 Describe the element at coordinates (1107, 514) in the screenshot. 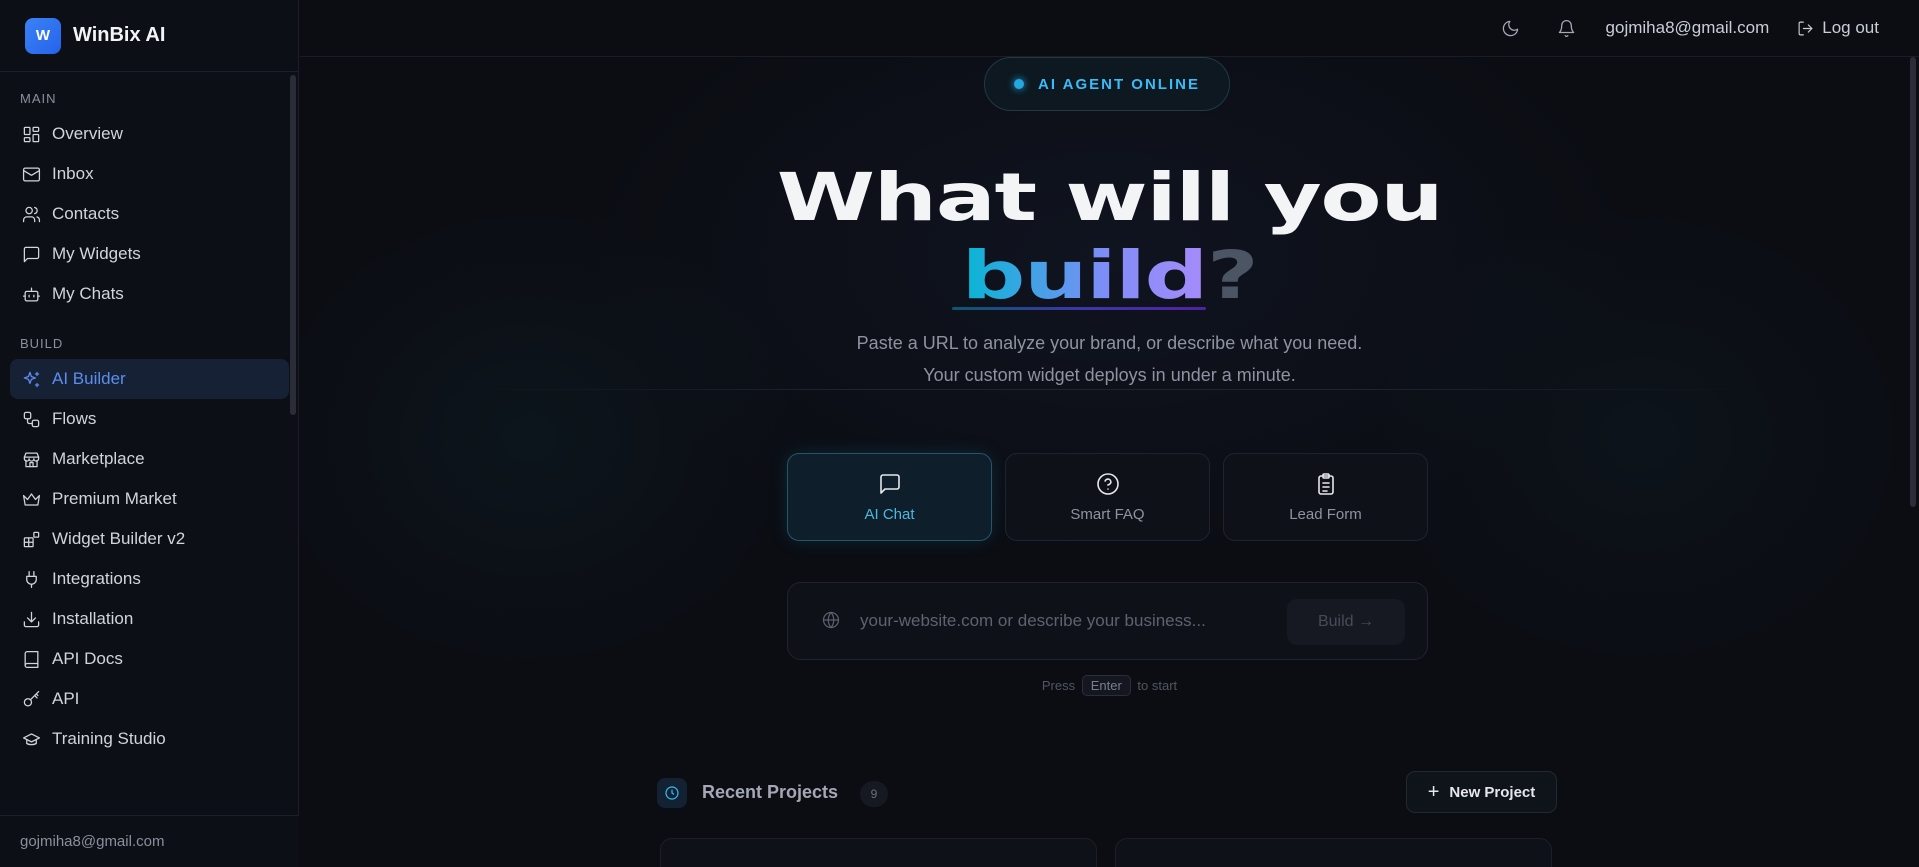

I see `mode-label: Smart FAQ` at that location.